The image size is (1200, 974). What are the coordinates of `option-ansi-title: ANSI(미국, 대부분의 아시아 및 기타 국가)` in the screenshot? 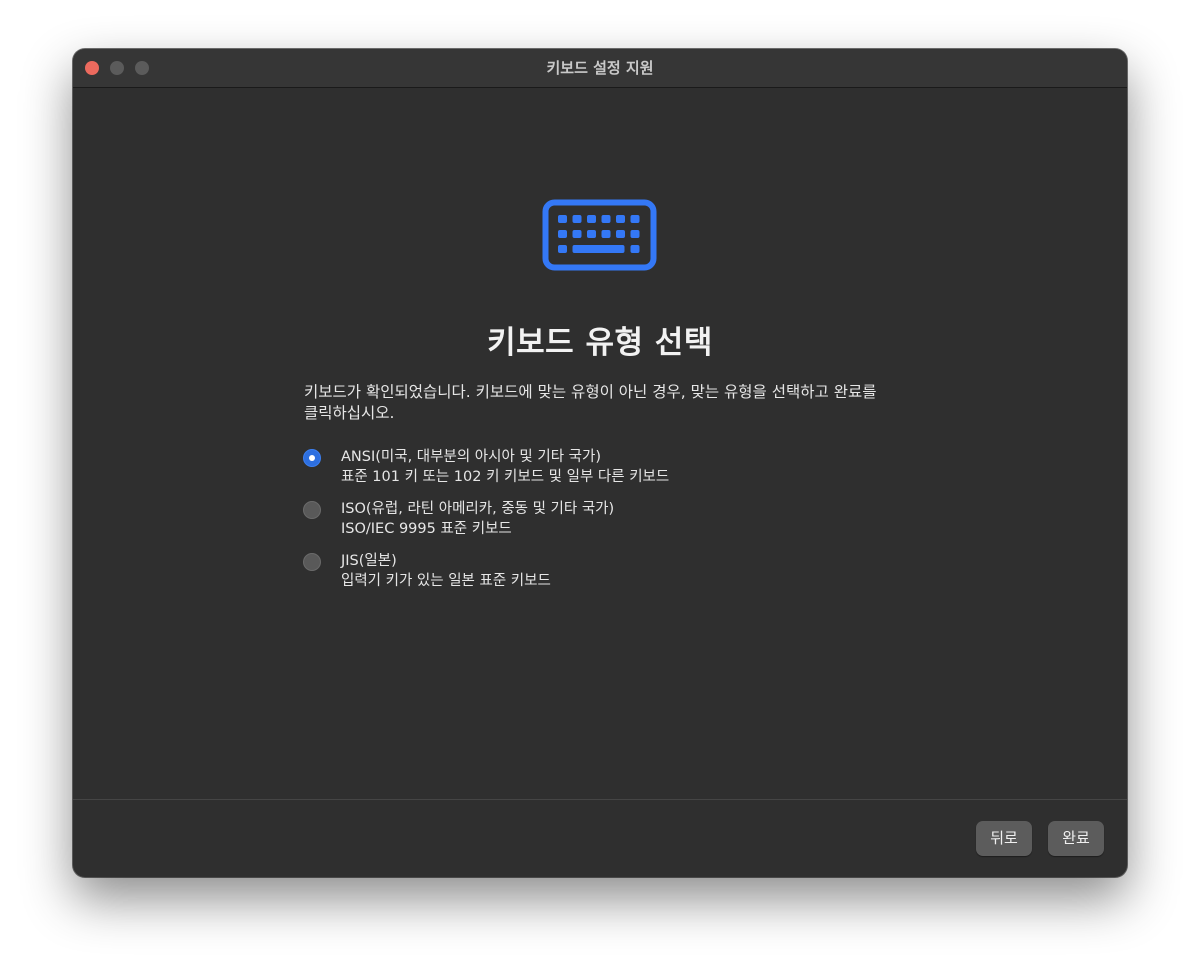 It's located at (471, 457).